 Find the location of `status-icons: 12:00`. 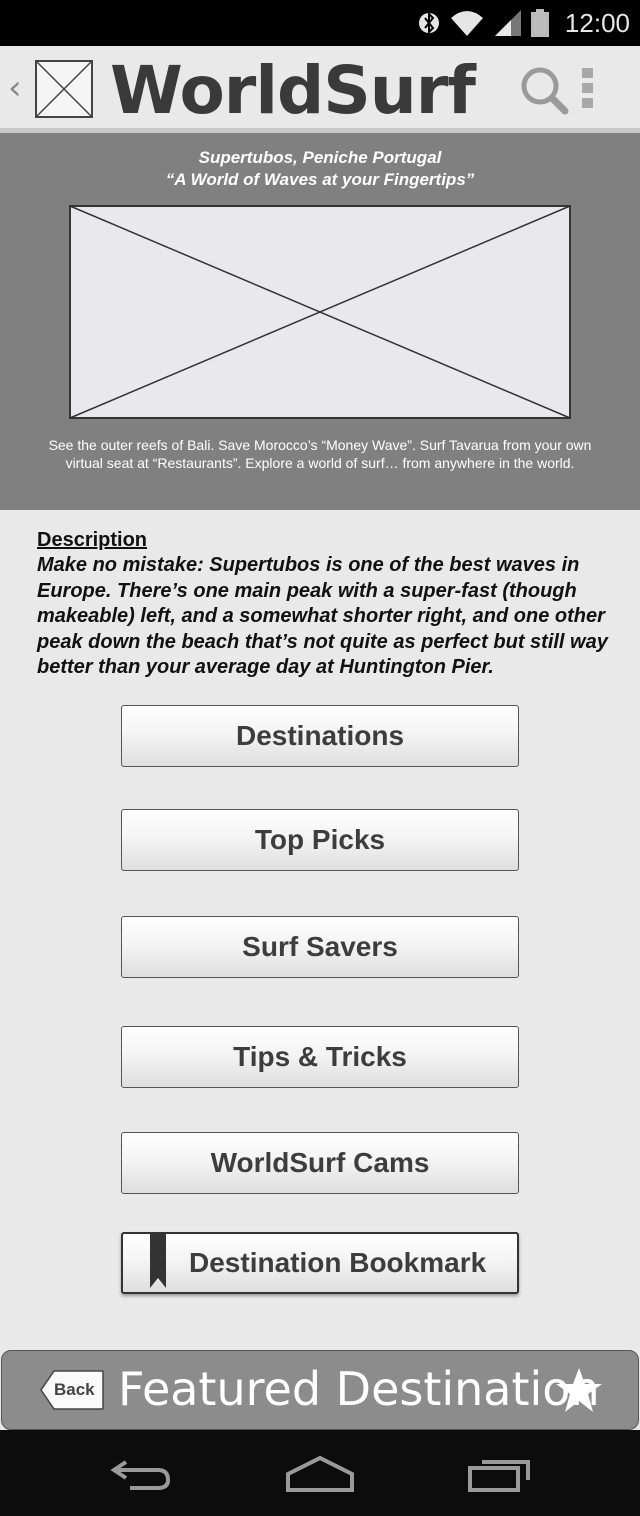

status-icons: 12:00 is located at coordinates (524, 23).